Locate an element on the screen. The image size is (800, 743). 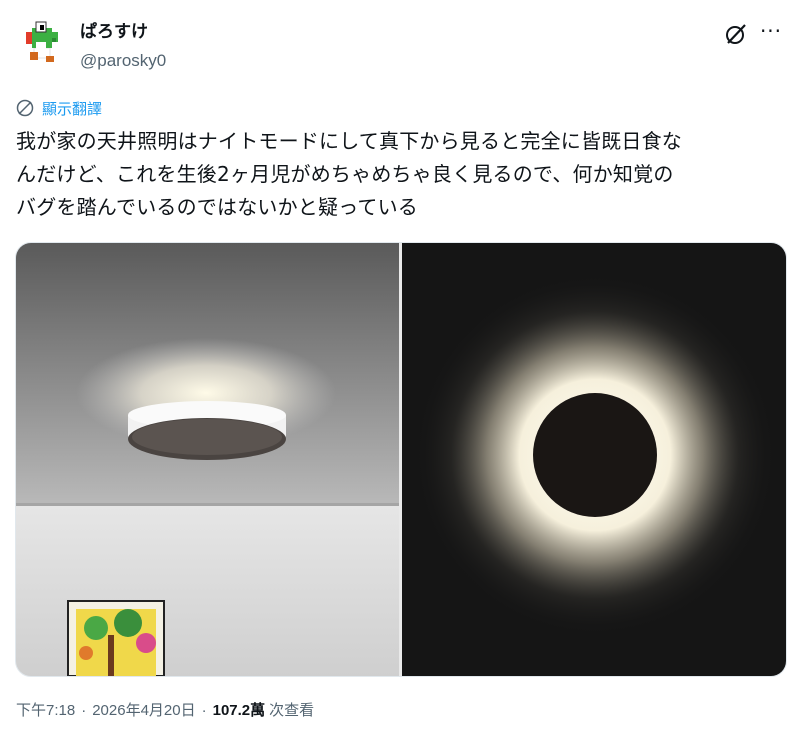
grok-icon is located at coordinates (736, 34).